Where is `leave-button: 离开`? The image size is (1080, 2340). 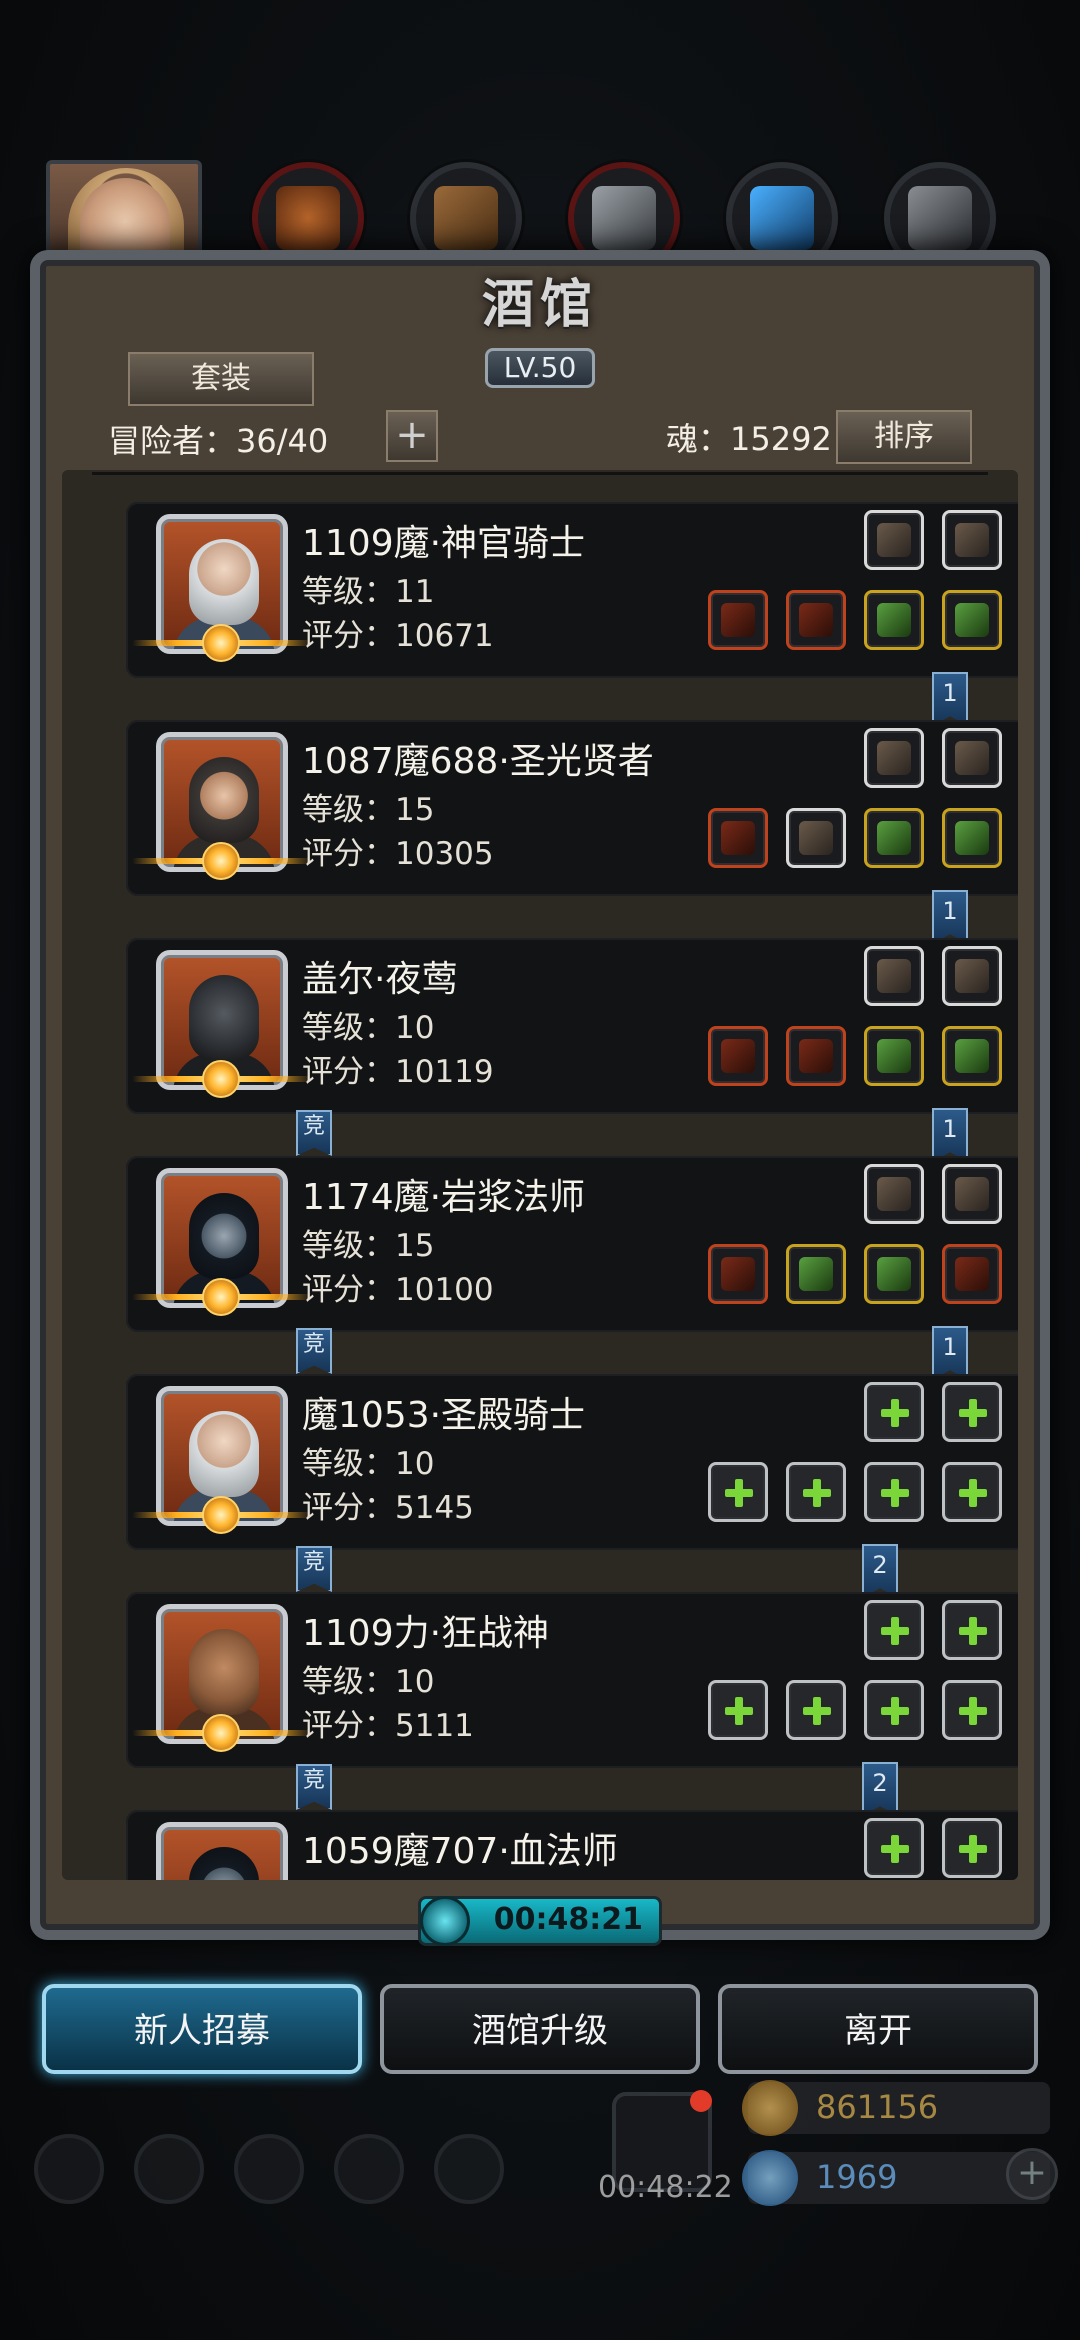
leave-button: 离开 is located at coordinates (878, 2029).